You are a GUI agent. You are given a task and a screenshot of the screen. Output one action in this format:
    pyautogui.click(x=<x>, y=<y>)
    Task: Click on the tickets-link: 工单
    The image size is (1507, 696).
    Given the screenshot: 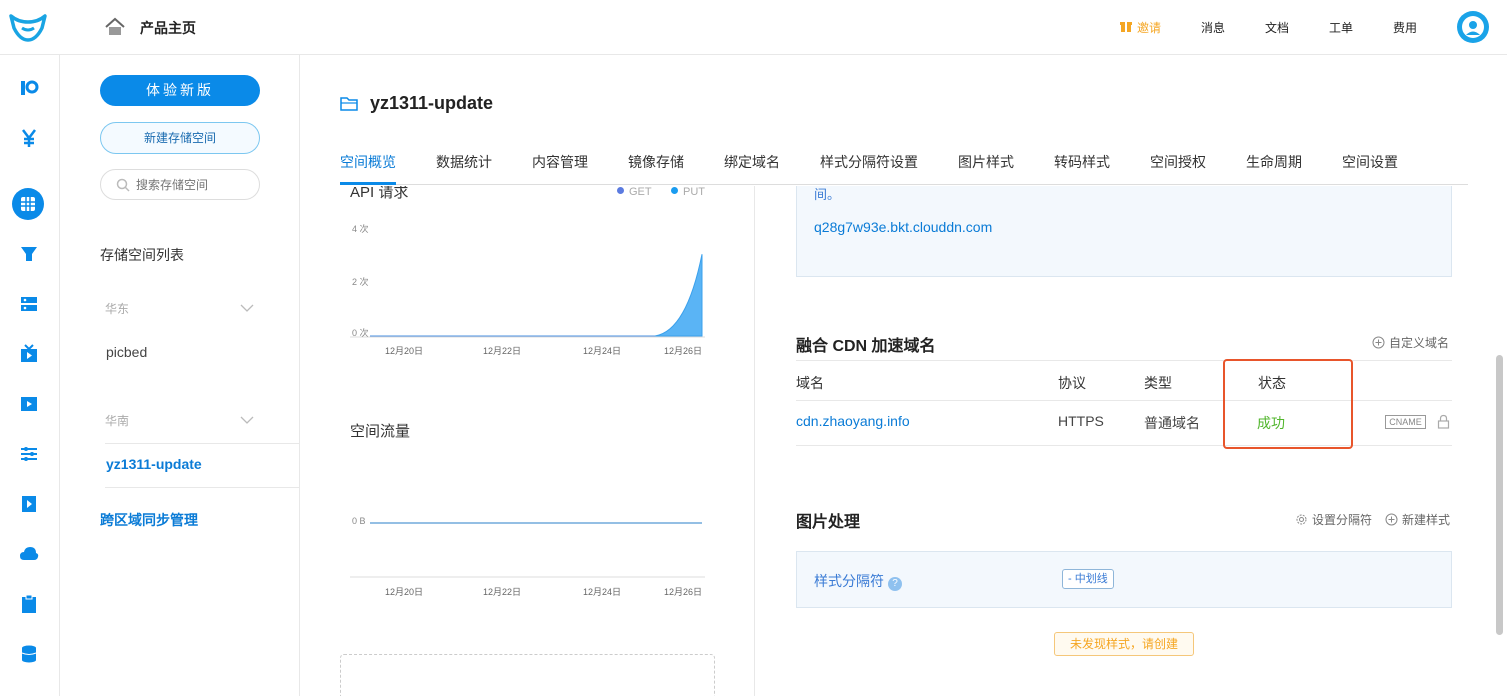 What is the action you would take?
    pyautogui.click(x=1341, y=27)
    